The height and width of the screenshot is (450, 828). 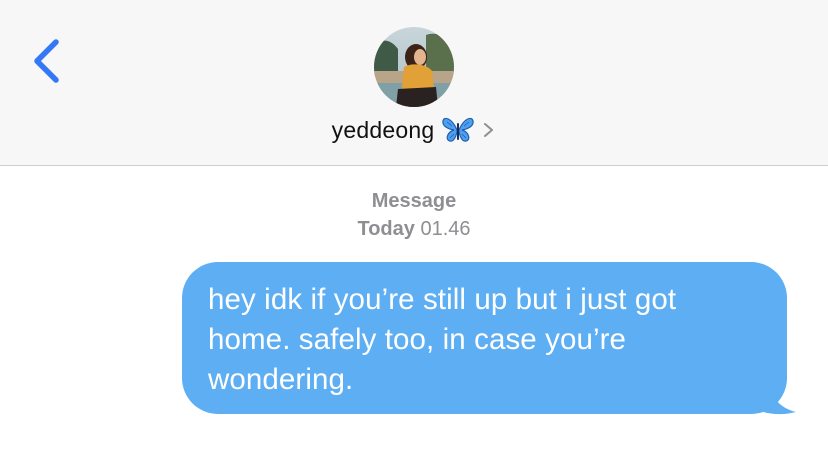 What do you see at coordinates (414, 201) in the screenshot?
I see `message-service-label: Message` at bounding box center [414, 201].